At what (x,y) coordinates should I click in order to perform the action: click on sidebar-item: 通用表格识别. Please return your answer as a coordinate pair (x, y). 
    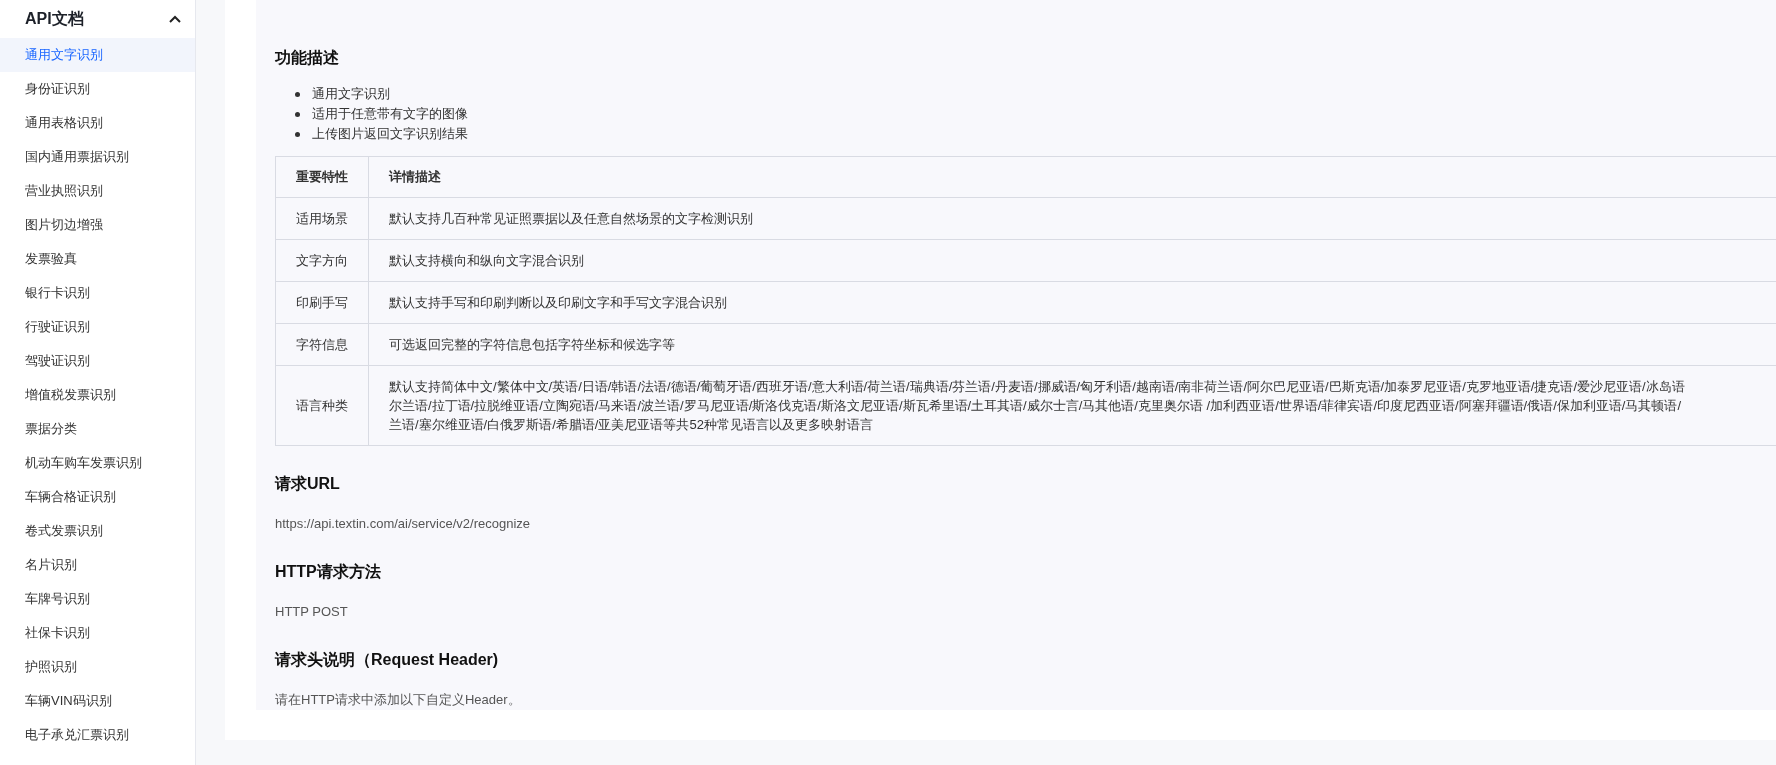
    Looking at the image, I should click on (97, 123).